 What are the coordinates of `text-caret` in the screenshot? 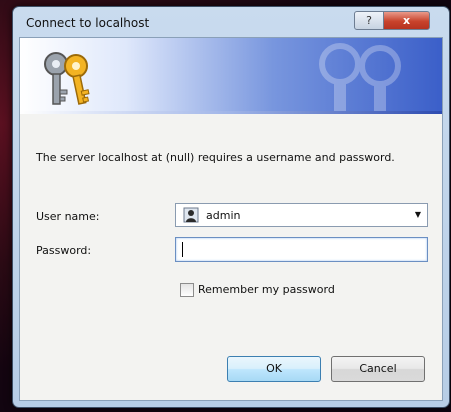 It's located at (182, 249).